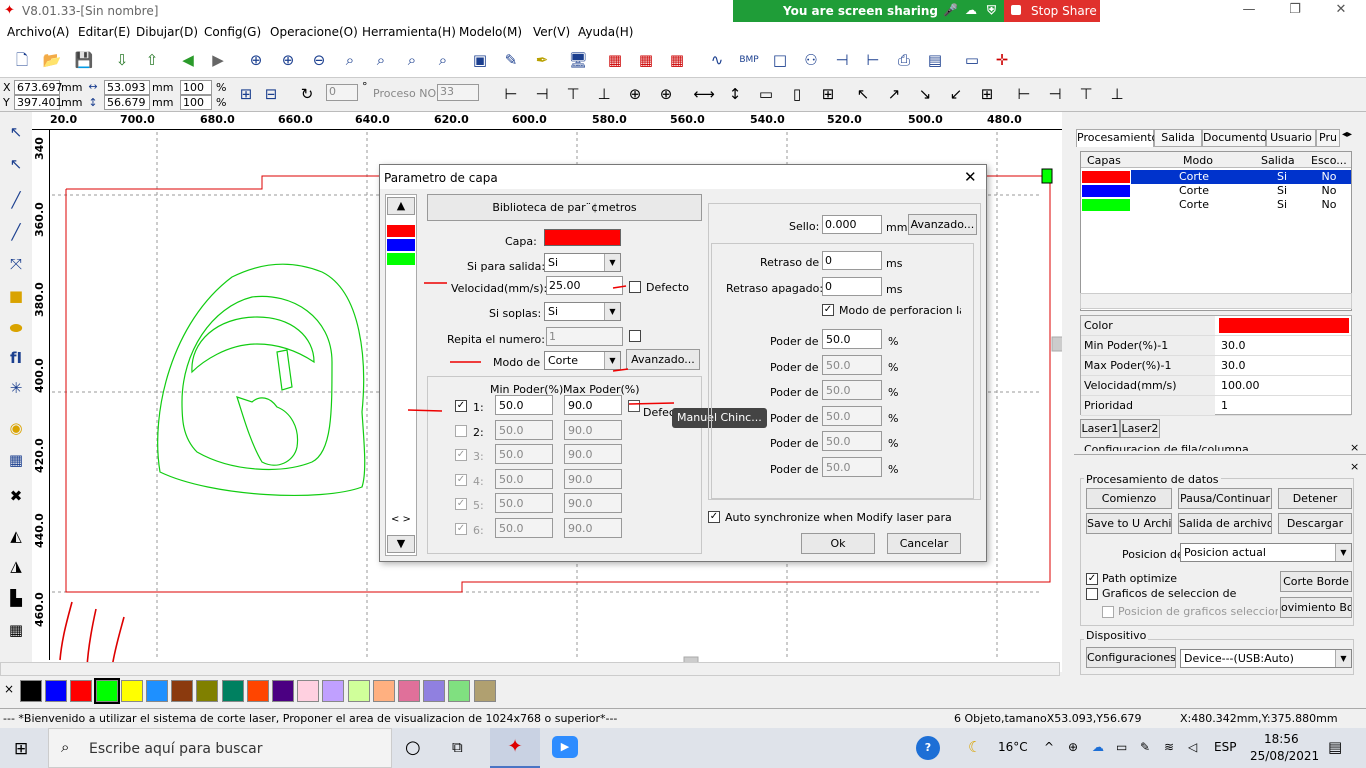  What do you see at coordinates (1354, 447) in the screenshot?
I see `close-panel-icon: ×` at bounding box center [1354, 447].